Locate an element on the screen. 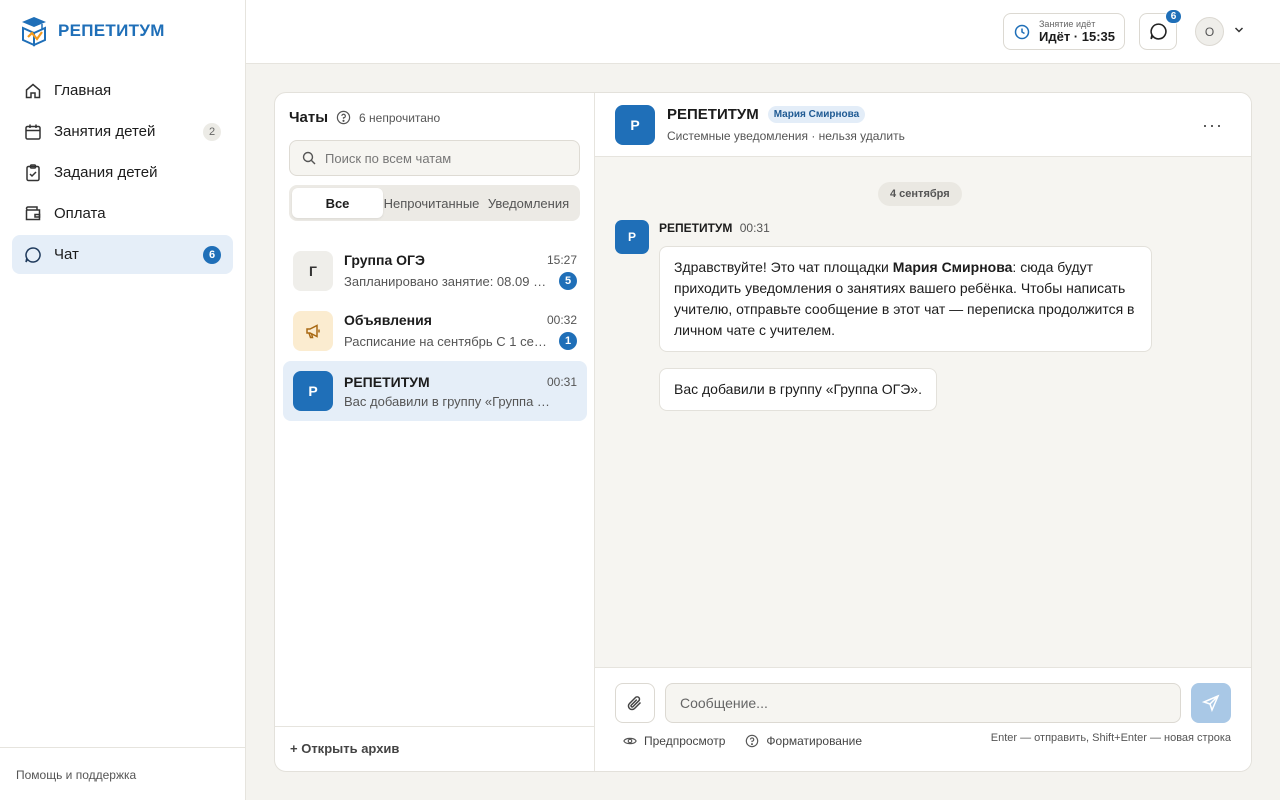 The height and width of the screenshot is (800, 1280). clipboard-icon is located at coordinates (33, 172).